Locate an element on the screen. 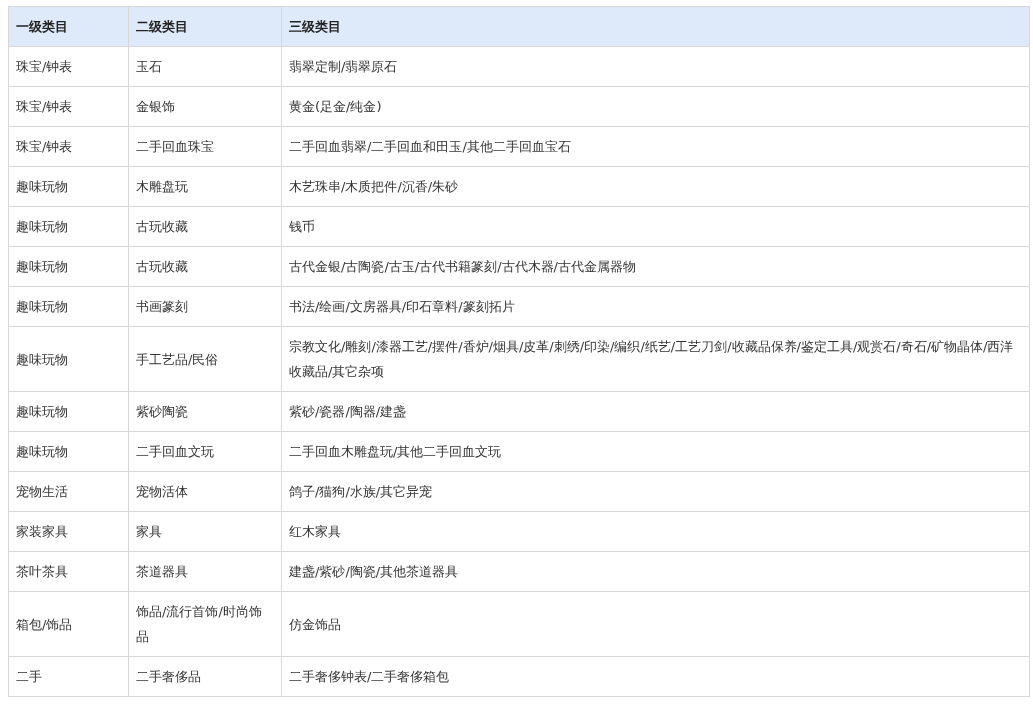 The height and width of the screenshot is (708, 1033). column-header: 二级类目 is located at coordinates (205, 26).